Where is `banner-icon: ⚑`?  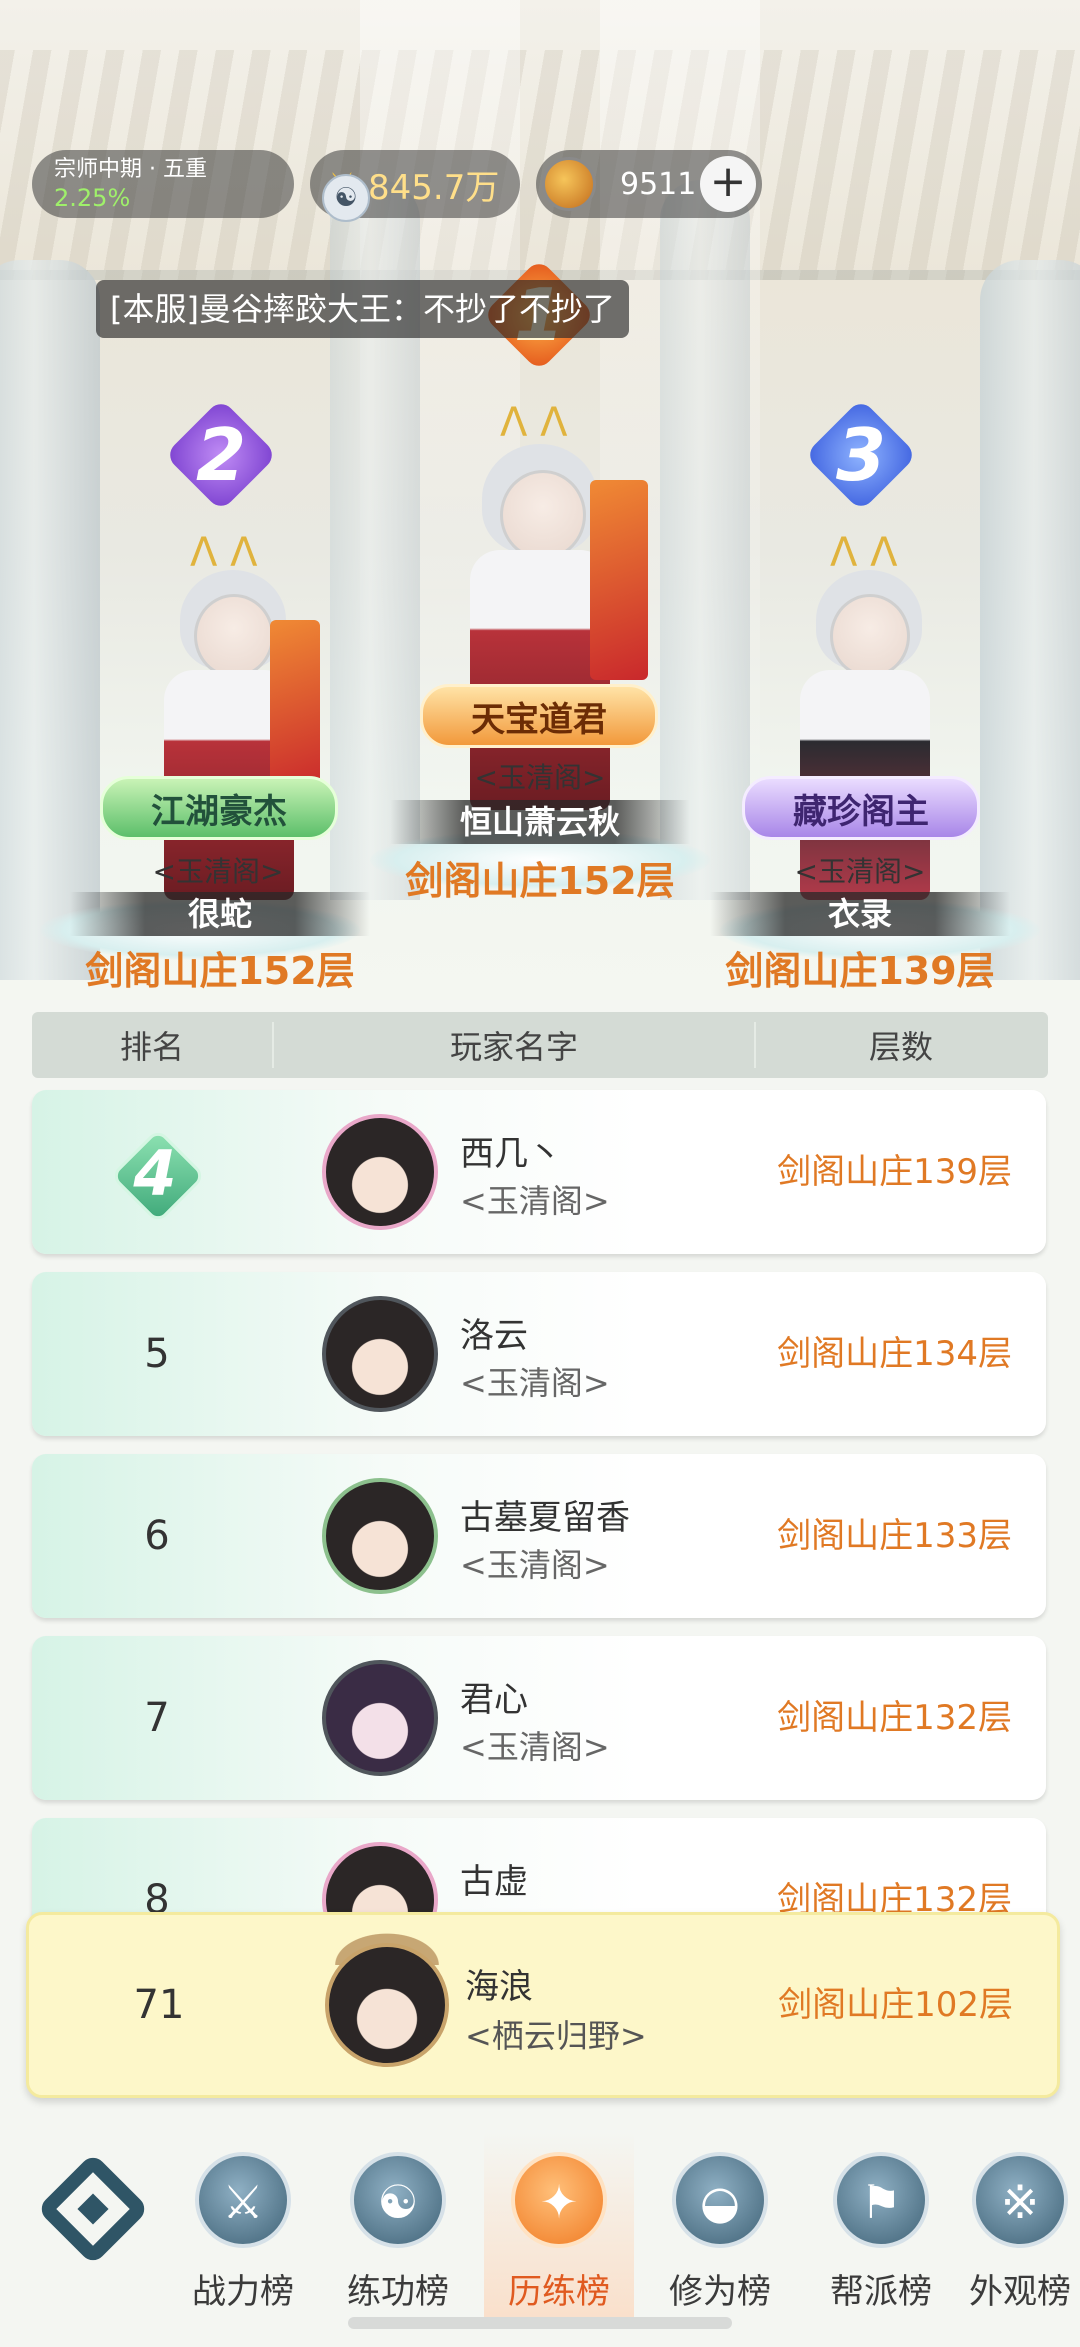 banner-icon: ⚑ is located at coordinates (881, 2200).